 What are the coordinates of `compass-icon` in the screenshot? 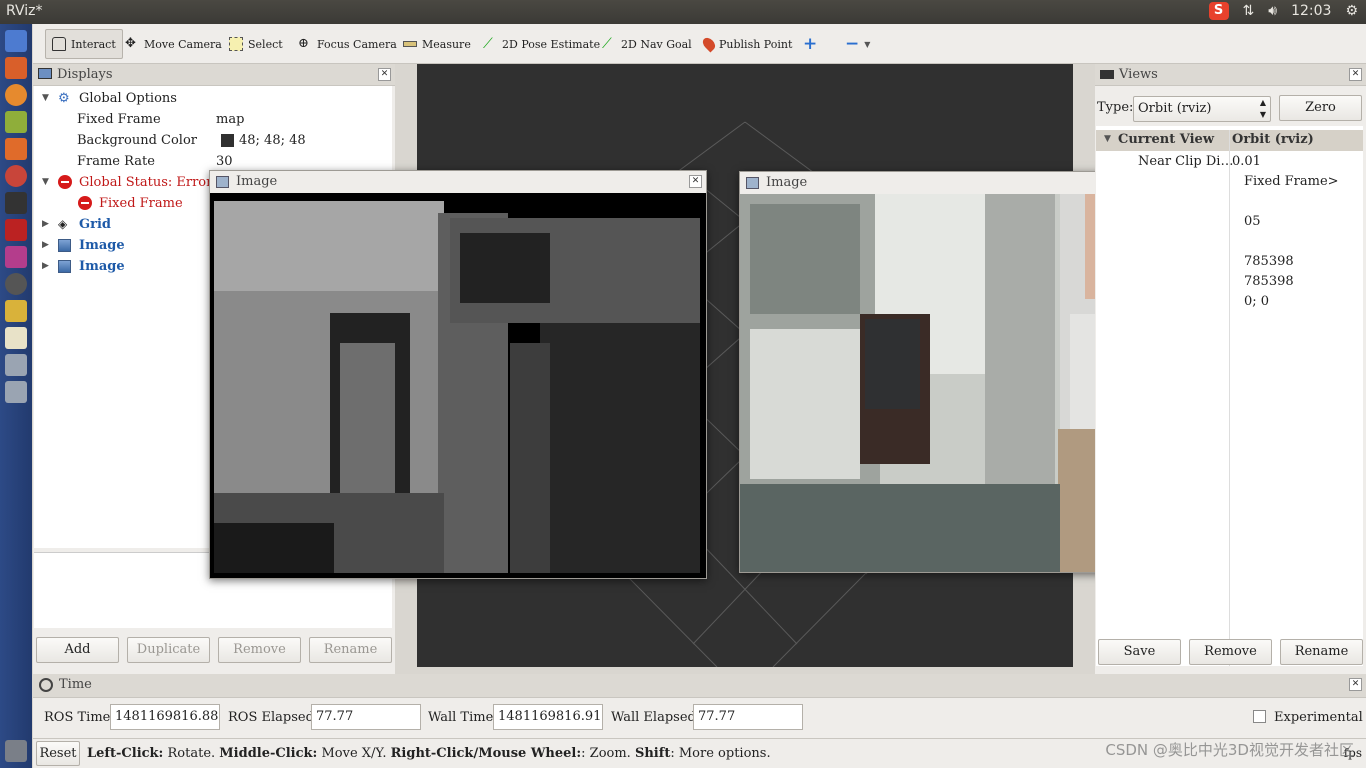 It's located at (16, 284).